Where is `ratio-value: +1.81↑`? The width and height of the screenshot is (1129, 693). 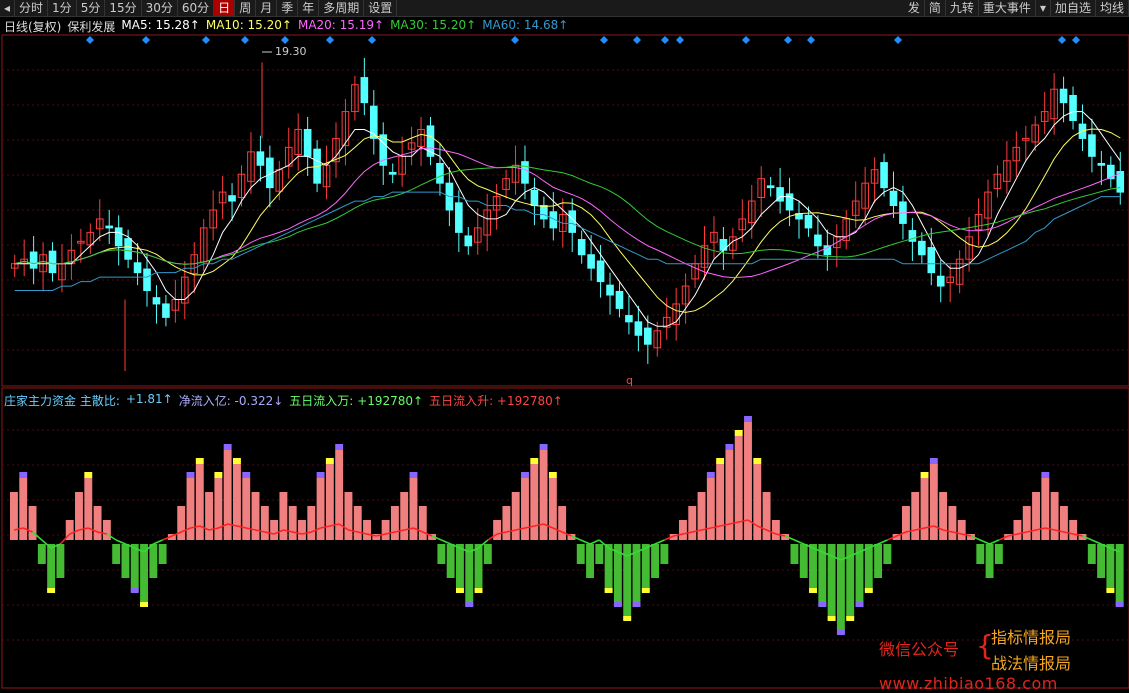
ratio-value: +1.81↑ is located at coordinates (149, 399).